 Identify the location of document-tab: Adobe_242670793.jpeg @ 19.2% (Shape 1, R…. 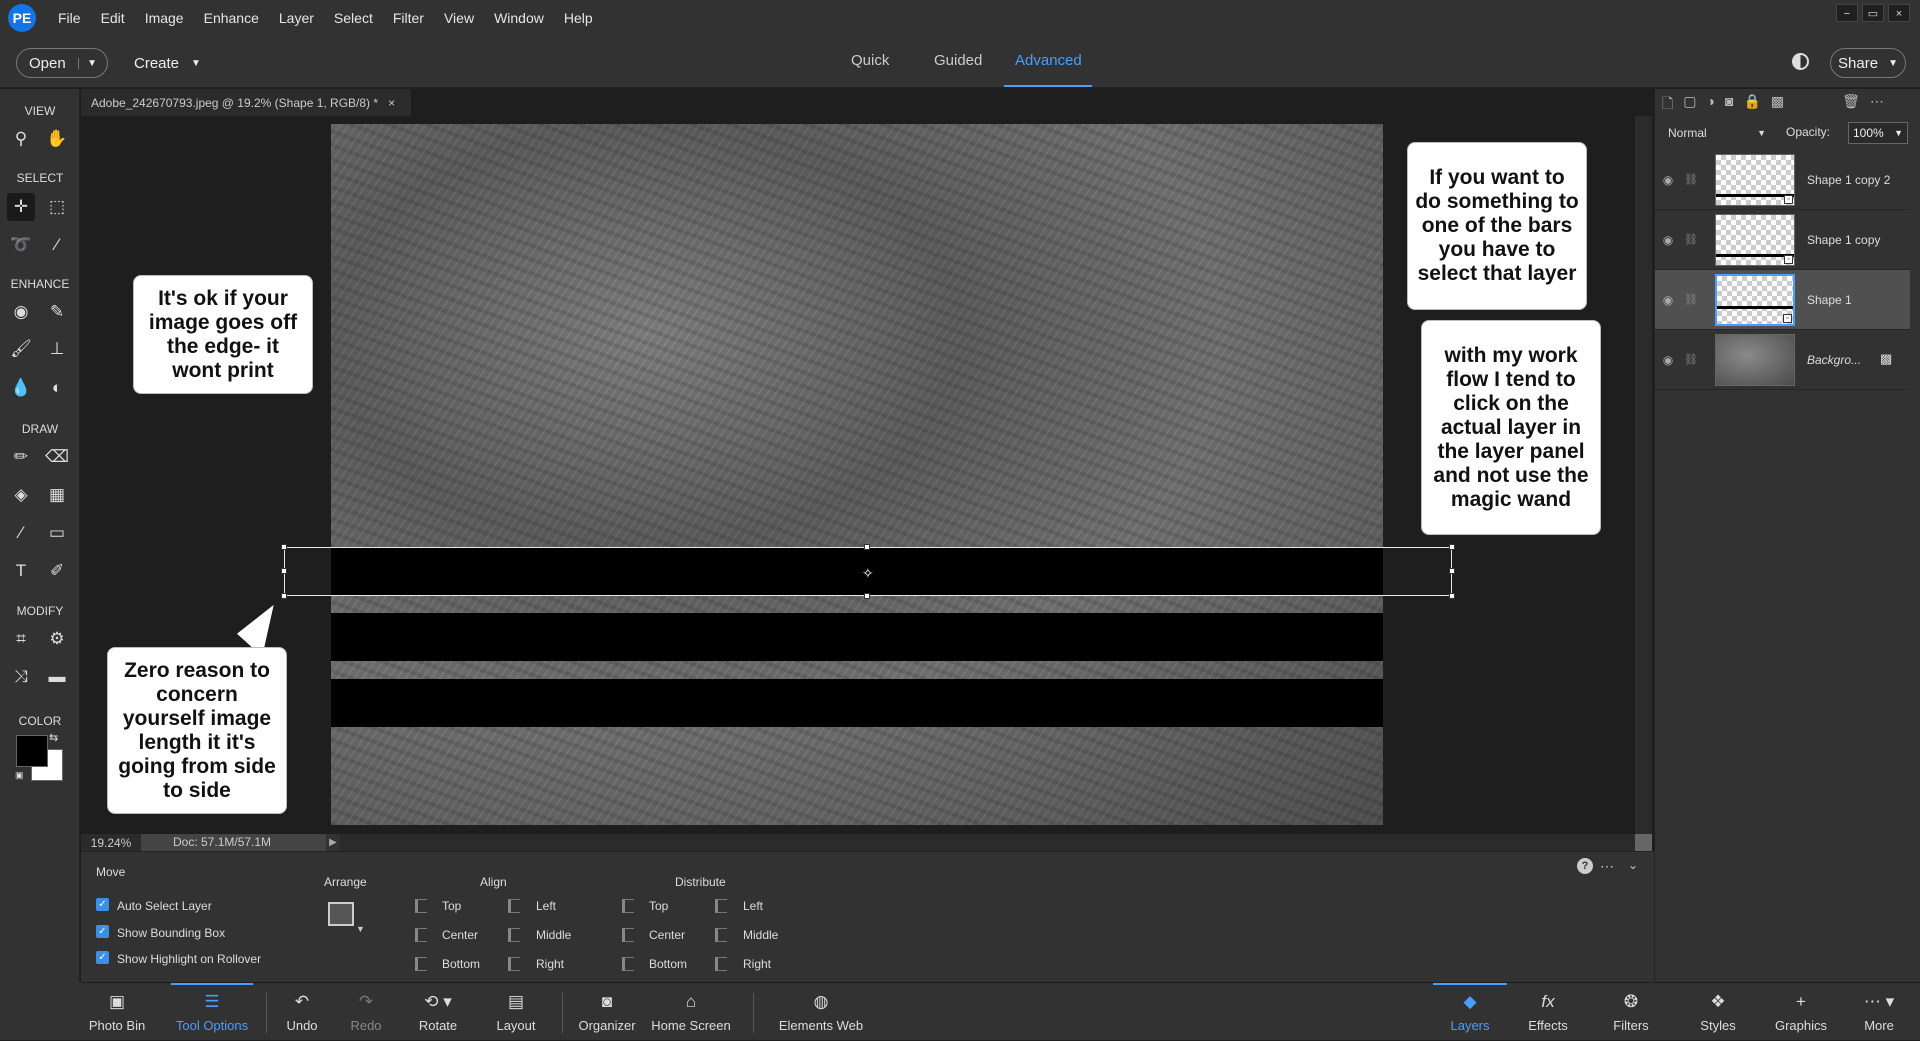
(246, 102).